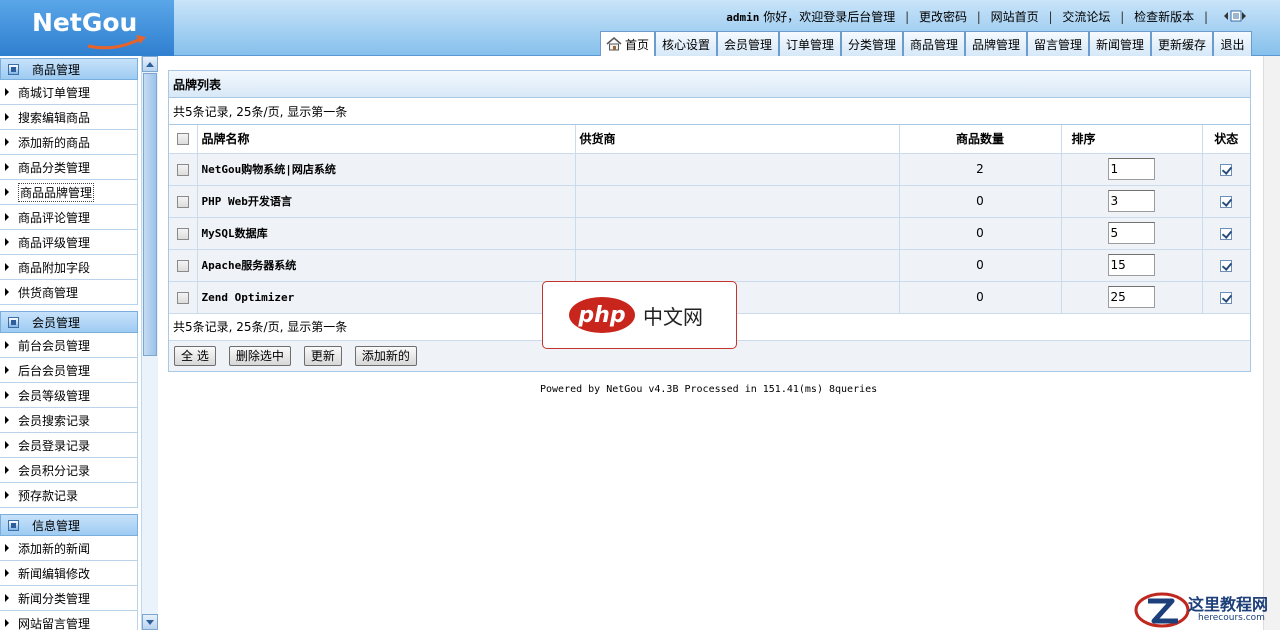  Describe the element at coordinates (386, 201) in the screenshot. I see `brand-name-cell: PHP Web开发语言` at that location.